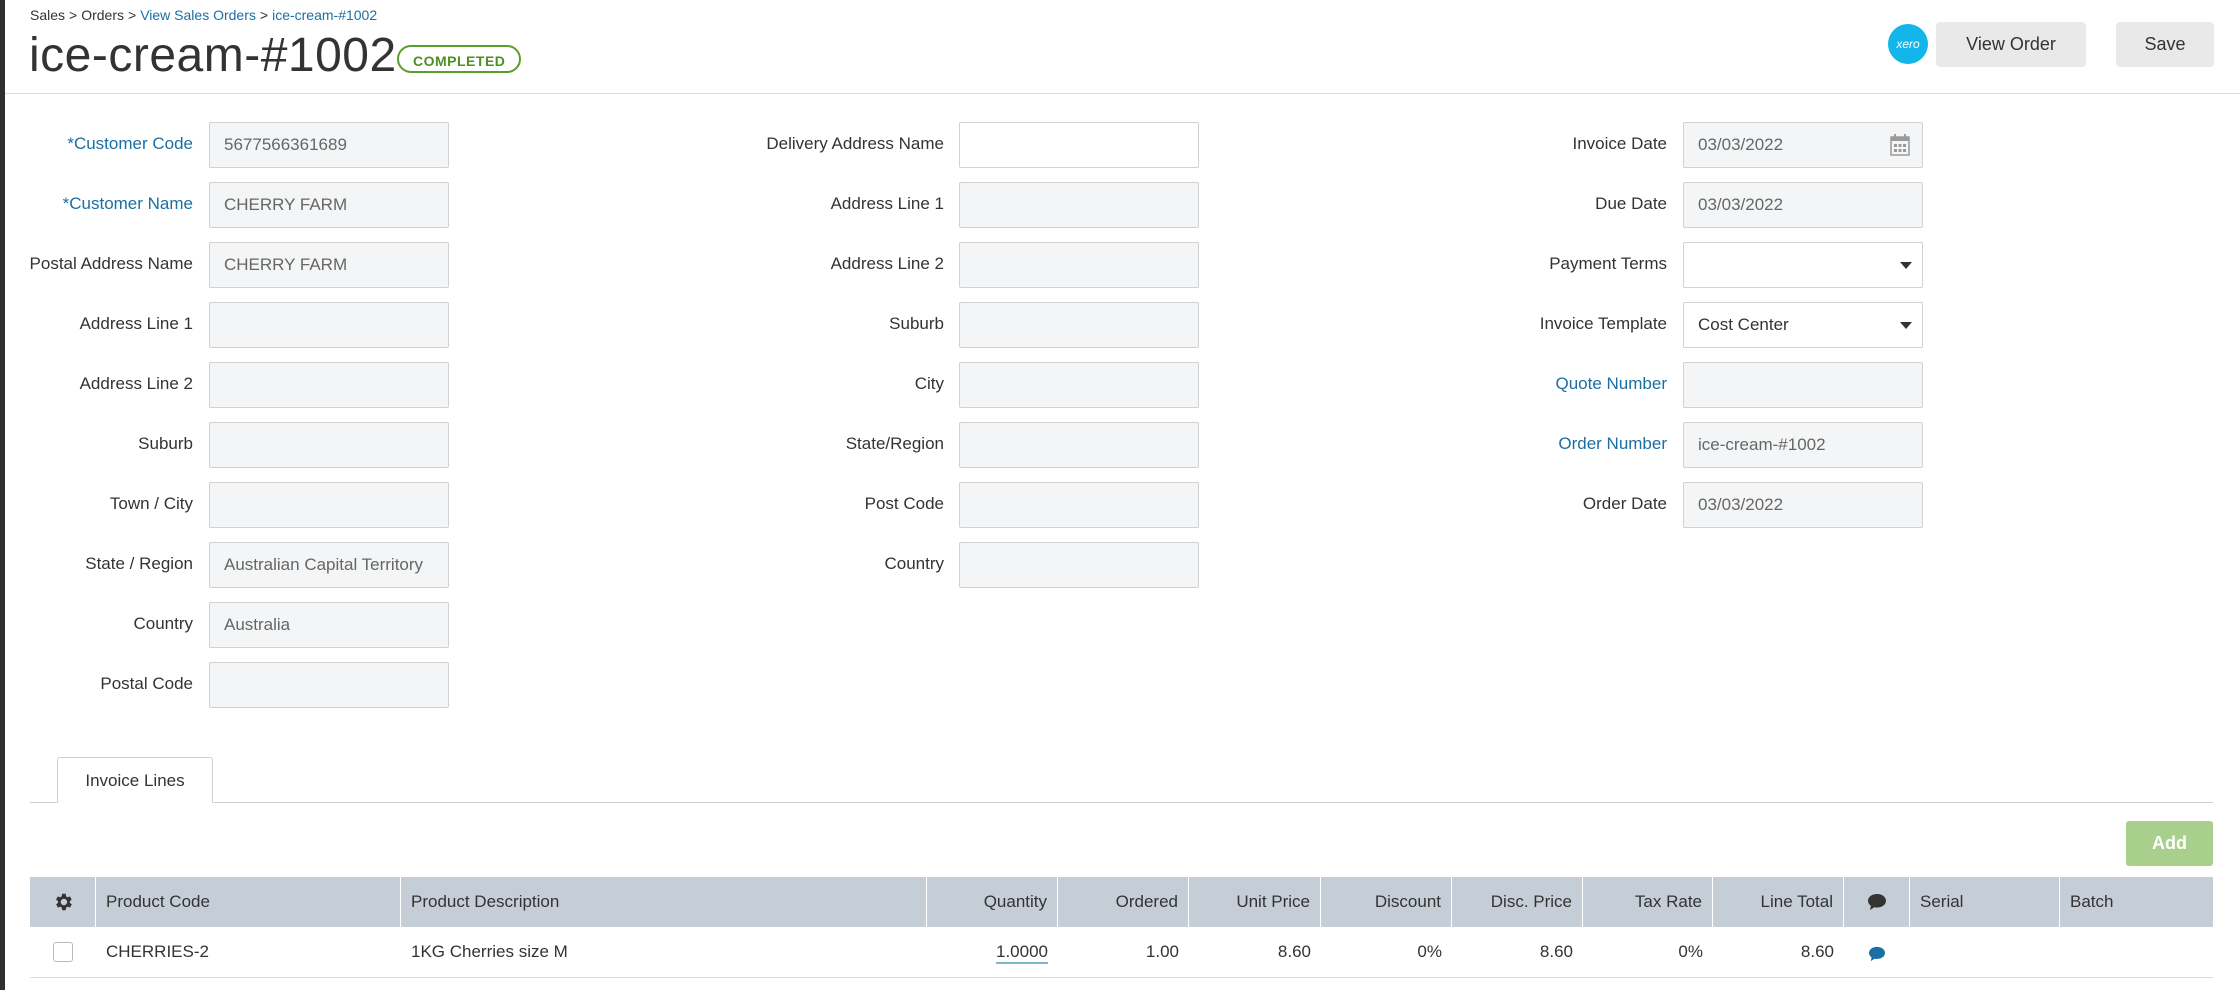 The height and width of the screenshot is (990, 2240). Describe the element at coordinates (1803, 325) in the screenshot. I see `invoice-template-select: Cost Center` at that location.